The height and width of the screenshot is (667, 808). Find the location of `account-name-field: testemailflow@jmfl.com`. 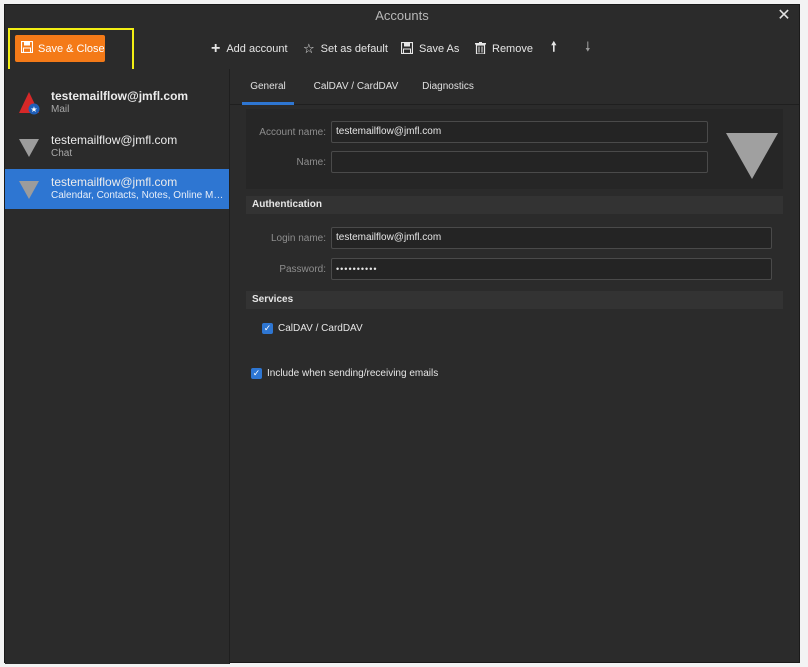

account-name-field: testemailflow@jmfl.com is located at coordinates (519, 132).